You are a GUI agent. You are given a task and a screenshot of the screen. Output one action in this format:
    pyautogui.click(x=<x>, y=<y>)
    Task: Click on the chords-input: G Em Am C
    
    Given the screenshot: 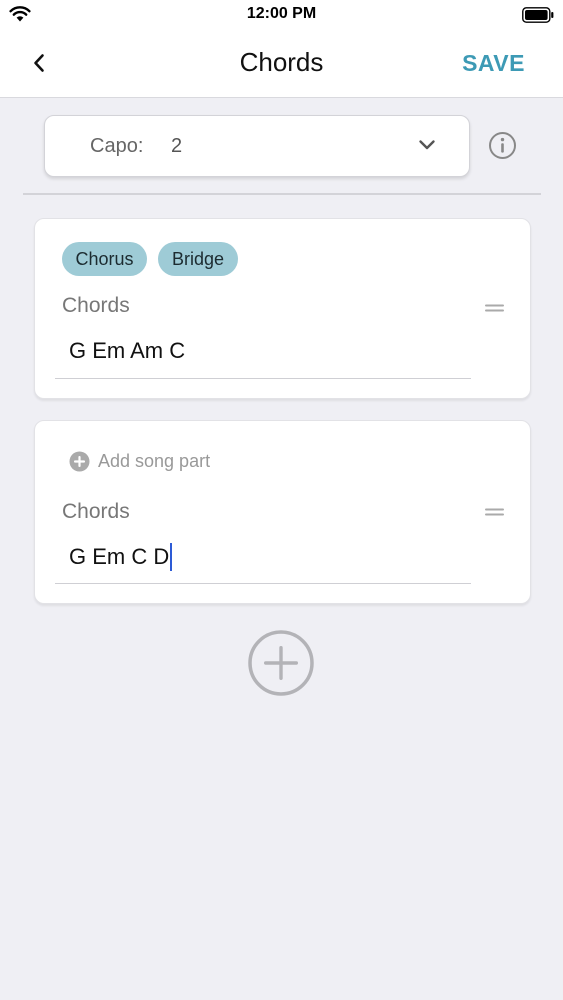 What is the action you would take?
    pyautogui.click(x=263, y=357)
    